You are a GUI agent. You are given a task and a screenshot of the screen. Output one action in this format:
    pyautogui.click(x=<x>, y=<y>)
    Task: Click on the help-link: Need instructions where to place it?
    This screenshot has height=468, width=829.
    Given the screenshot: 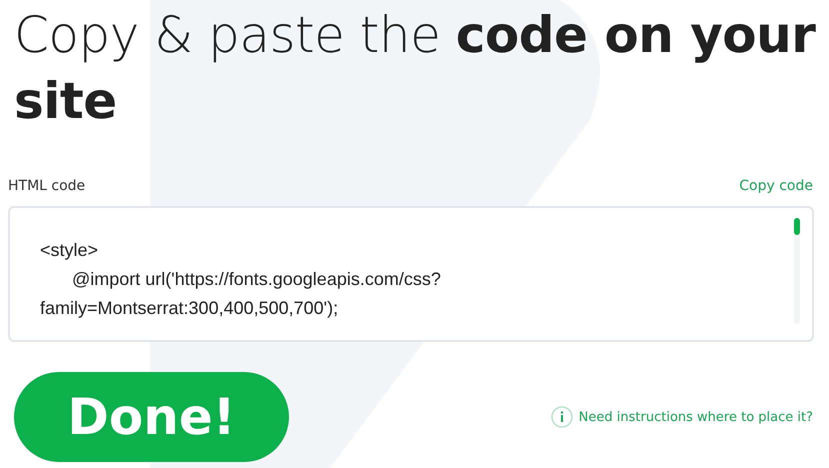 What is the action you would take?
    pyautogui.click(x=685, y=417)
    